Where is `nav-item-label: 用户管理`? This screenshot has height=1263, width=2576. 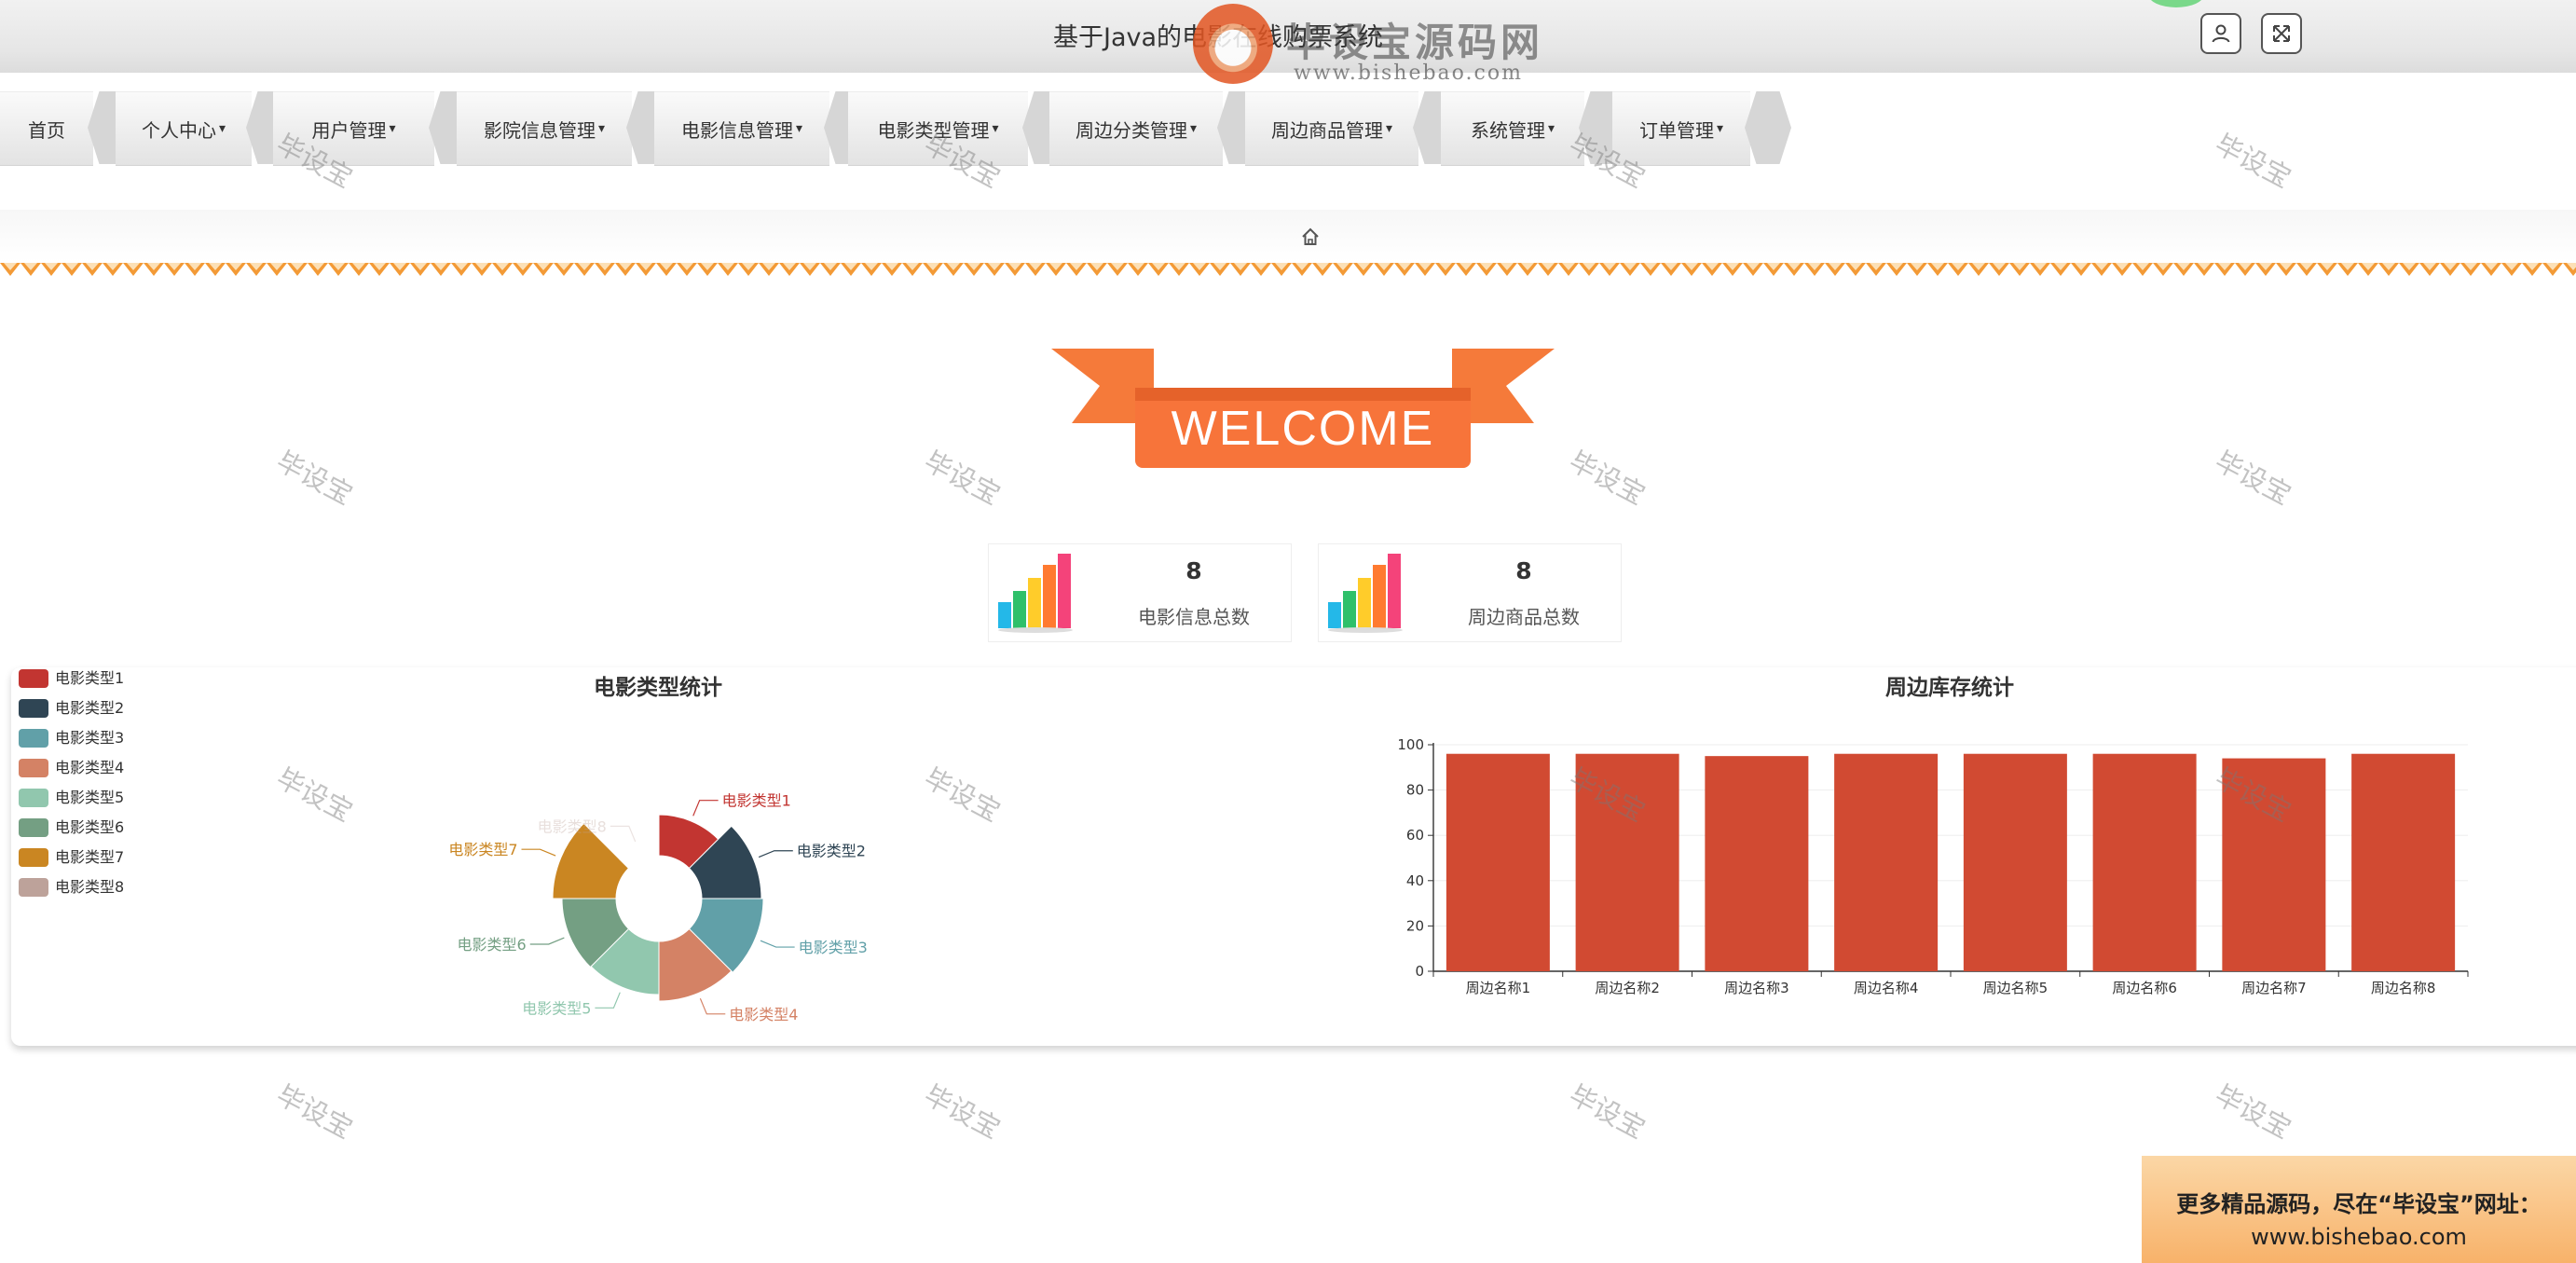 nav-item-label: 用户管理 is located at coordinates (349, 130).